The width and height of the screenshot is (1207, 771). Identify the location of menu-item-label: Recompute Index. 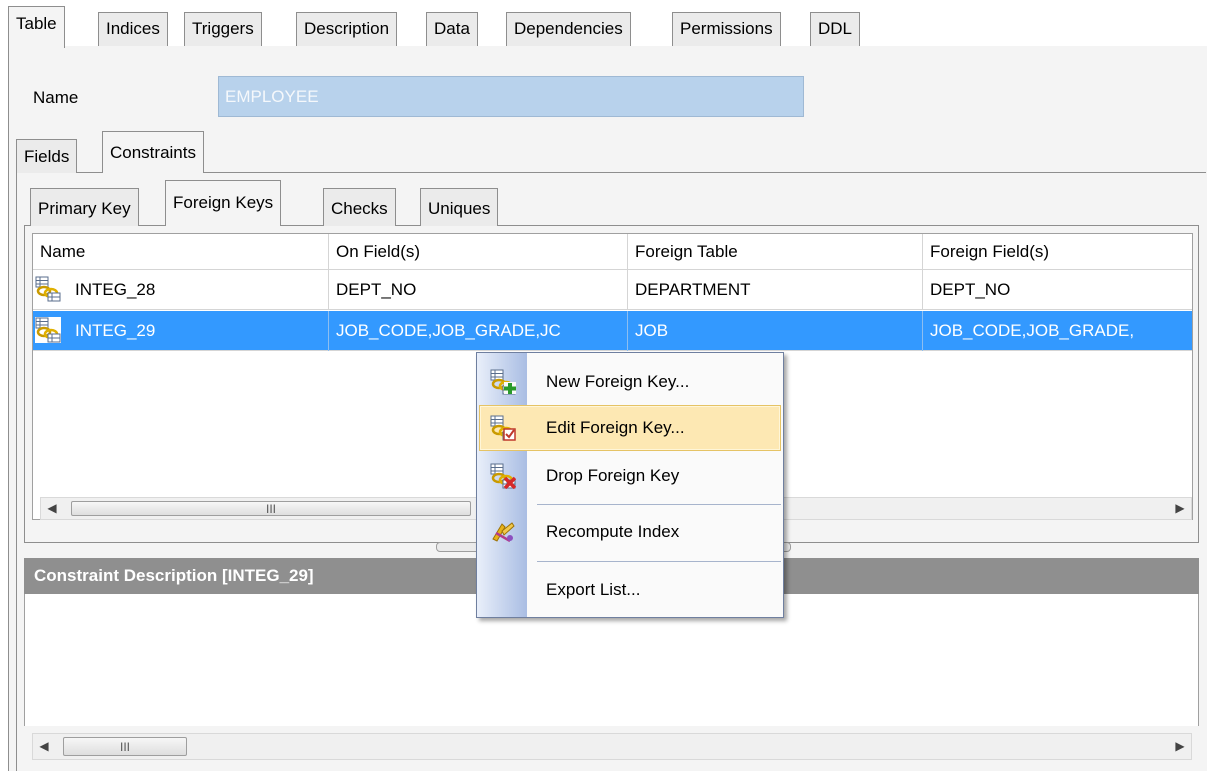
(613, 531).